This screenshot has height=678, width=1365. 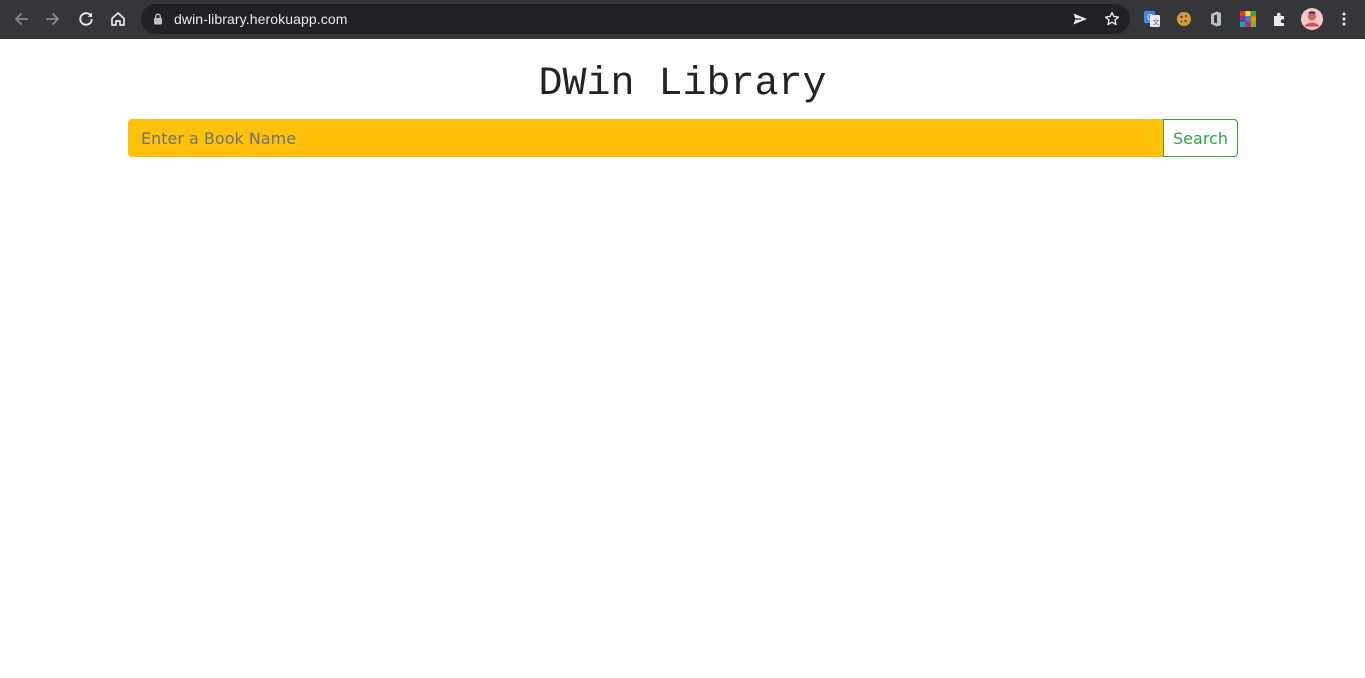 I want to click on reload-icon, so click(x=86, y=19).